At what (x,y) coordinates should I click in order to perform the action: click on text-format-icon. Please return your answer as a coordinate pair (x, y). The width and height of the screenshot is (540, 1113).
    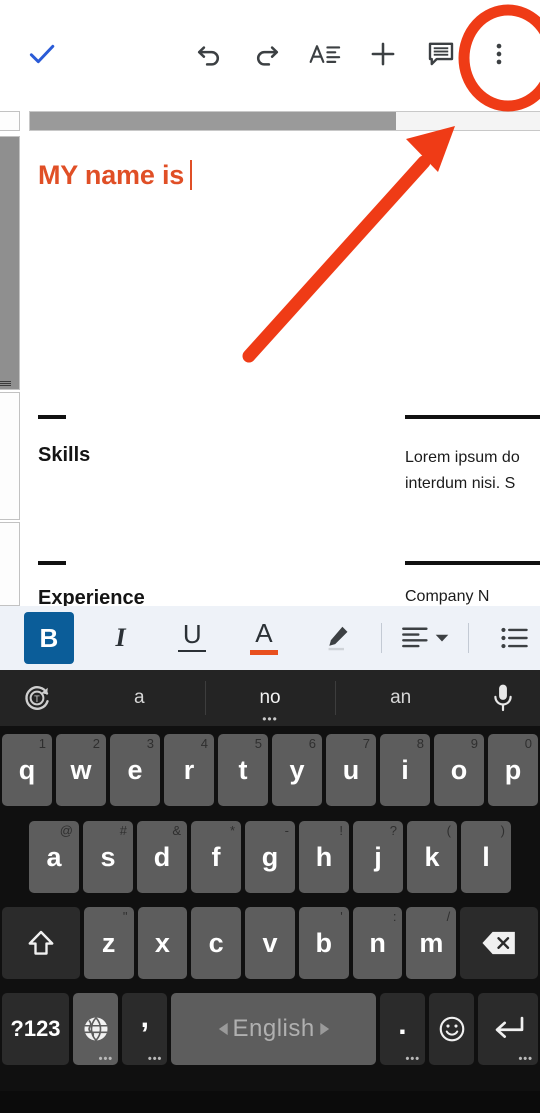
    Looking at the image, I should click on (325, 54).